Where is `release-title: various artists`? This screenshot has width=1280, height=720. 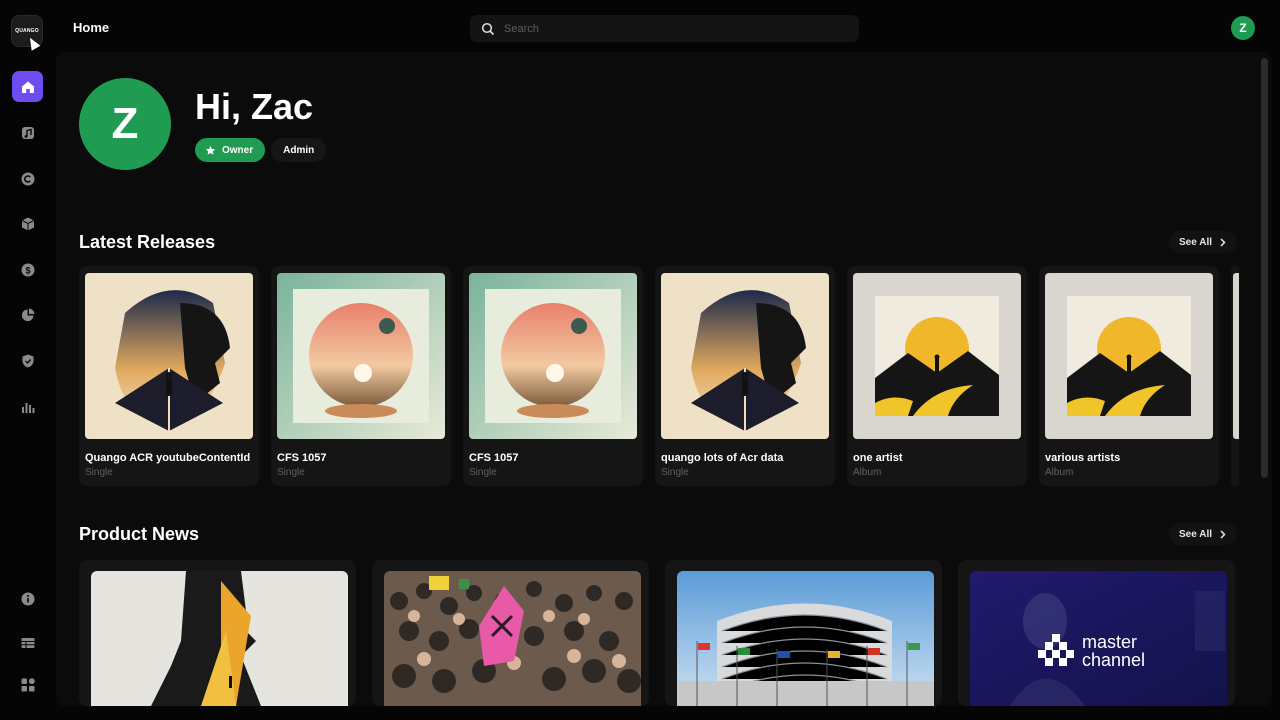 release-title: various artists is located at coordinates (1083, 458).